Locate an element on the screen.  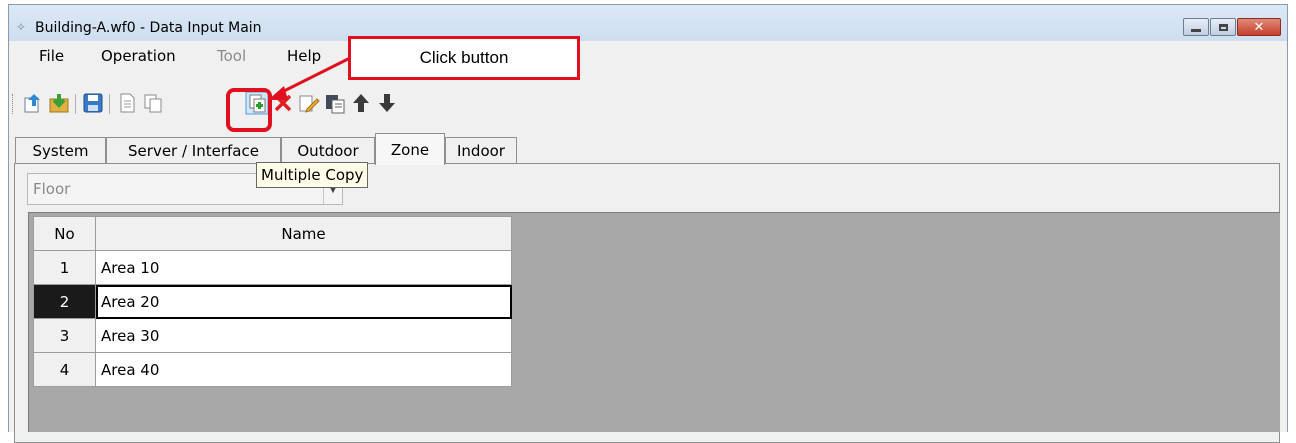
annotation-arrow is located at coordinates (309, 78).